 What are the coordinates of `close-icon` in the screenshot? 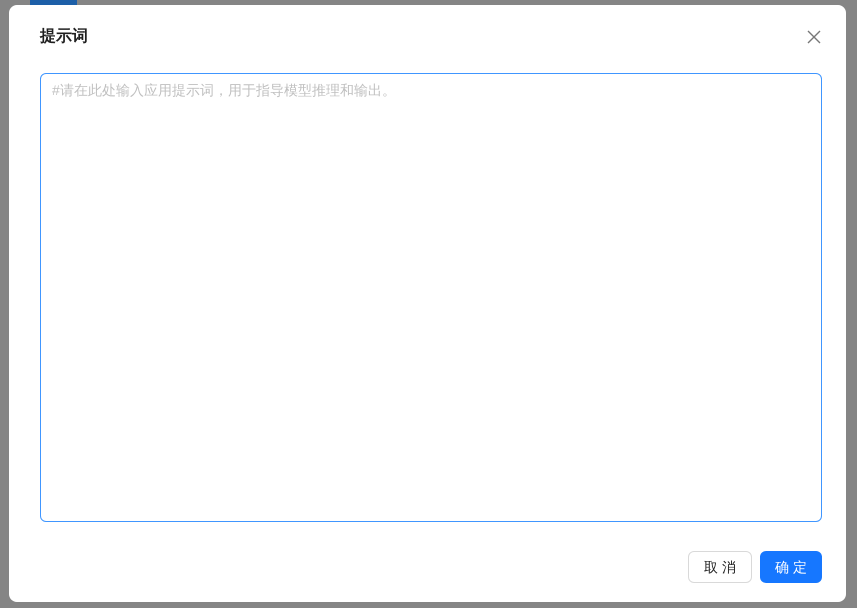 It's located at (814, 37).